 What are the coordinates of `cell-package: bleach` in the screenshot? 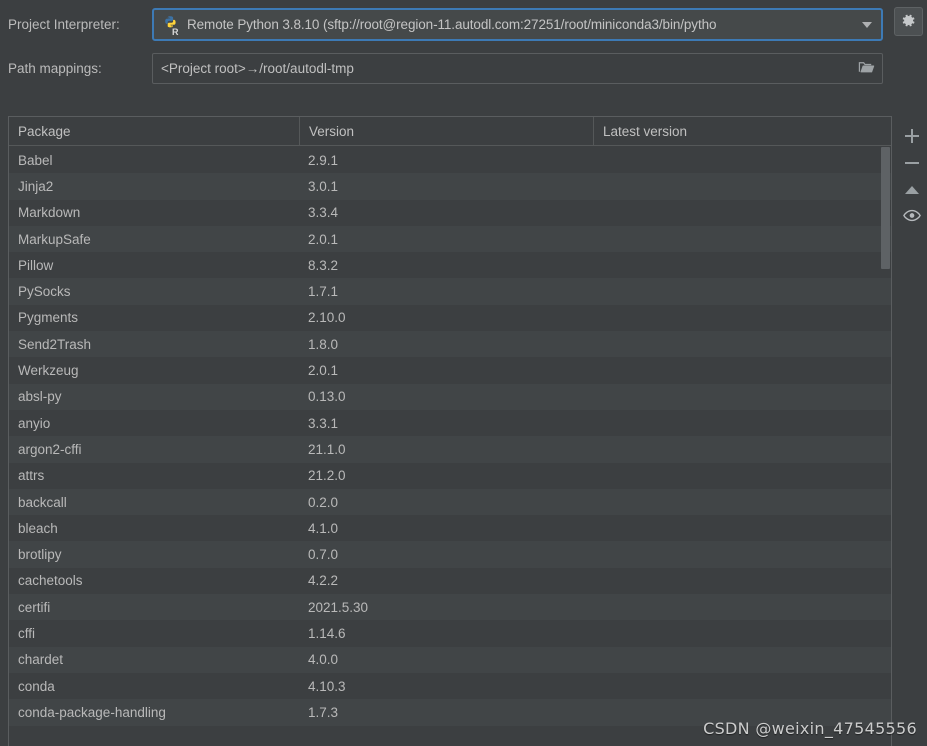 It's located at (38, 528).